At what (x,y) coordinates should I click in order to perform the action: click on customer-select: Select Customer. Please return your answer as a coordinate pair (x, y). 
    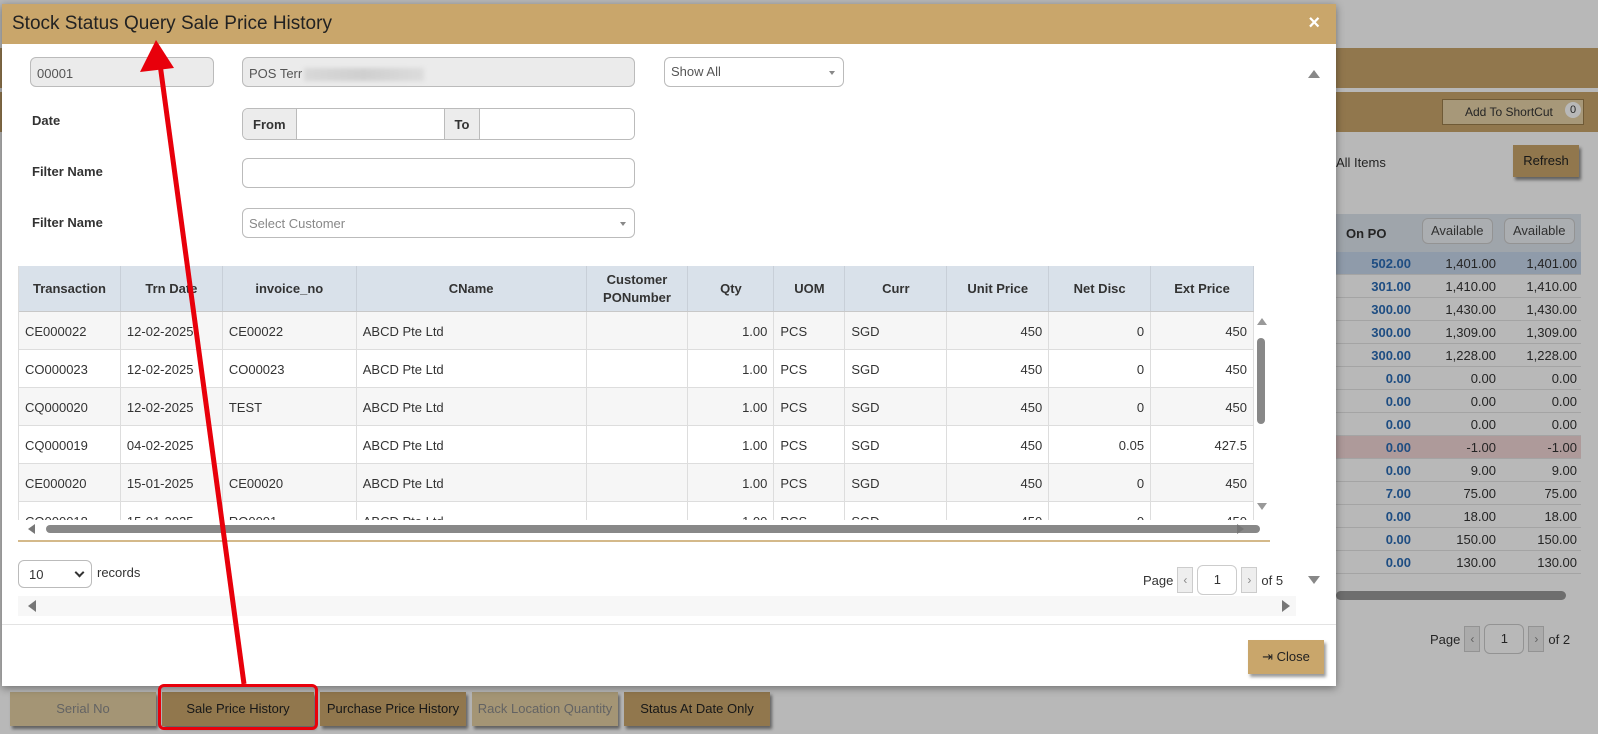
    Looking at the image, I should click on (438, 223).